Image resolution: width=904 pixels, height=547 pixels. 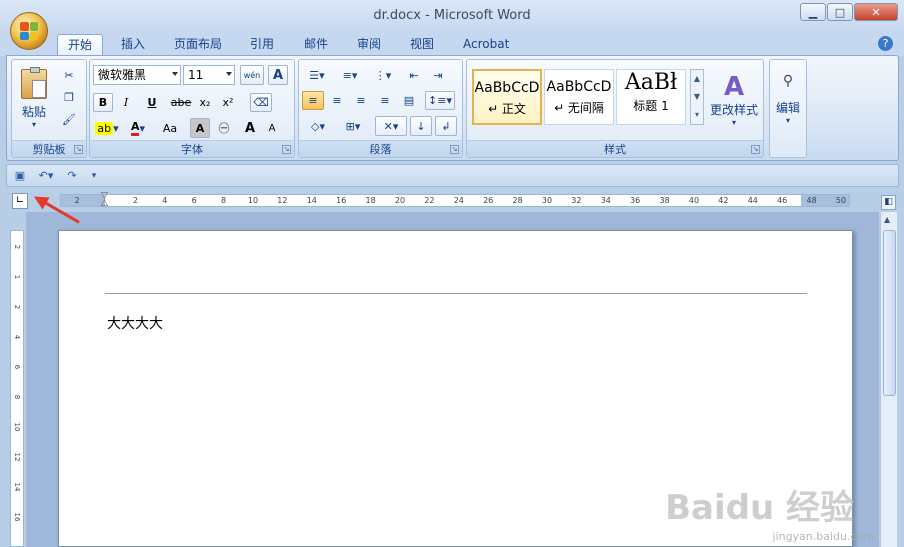 What do you see at coordinates (888, 202) in the screenshot?
I see `view-ruler-icon: ◧` at bounding box center [888, 202].